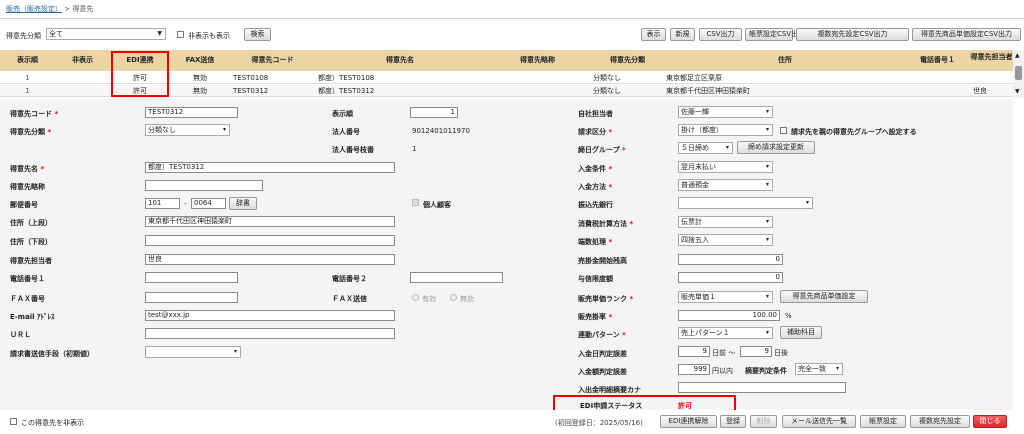  Describe the element at coordinates (537, 60) in the screenshot. I see `col-short: 得意先略称` at that location.